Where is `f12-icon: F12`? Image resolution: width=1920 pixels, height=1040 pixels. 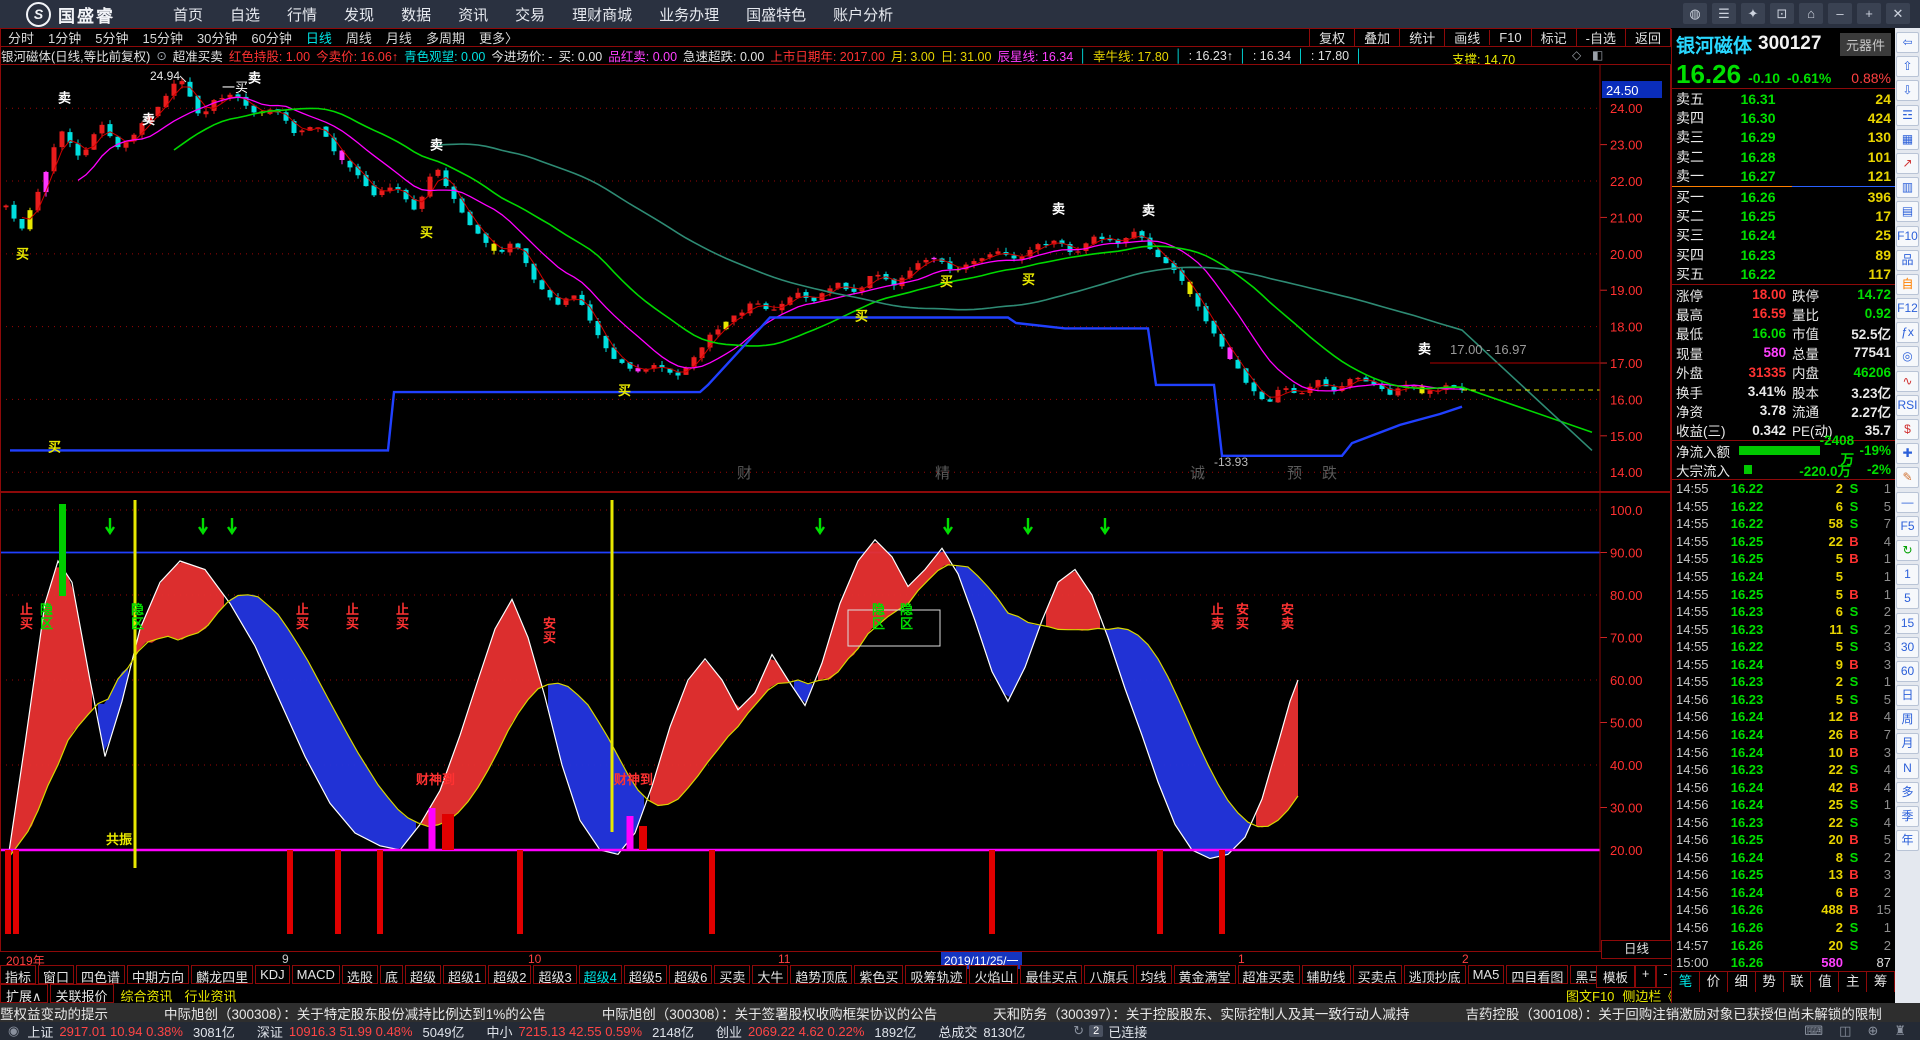 f12-icon: F12 is located at coordinates (1907, 309).